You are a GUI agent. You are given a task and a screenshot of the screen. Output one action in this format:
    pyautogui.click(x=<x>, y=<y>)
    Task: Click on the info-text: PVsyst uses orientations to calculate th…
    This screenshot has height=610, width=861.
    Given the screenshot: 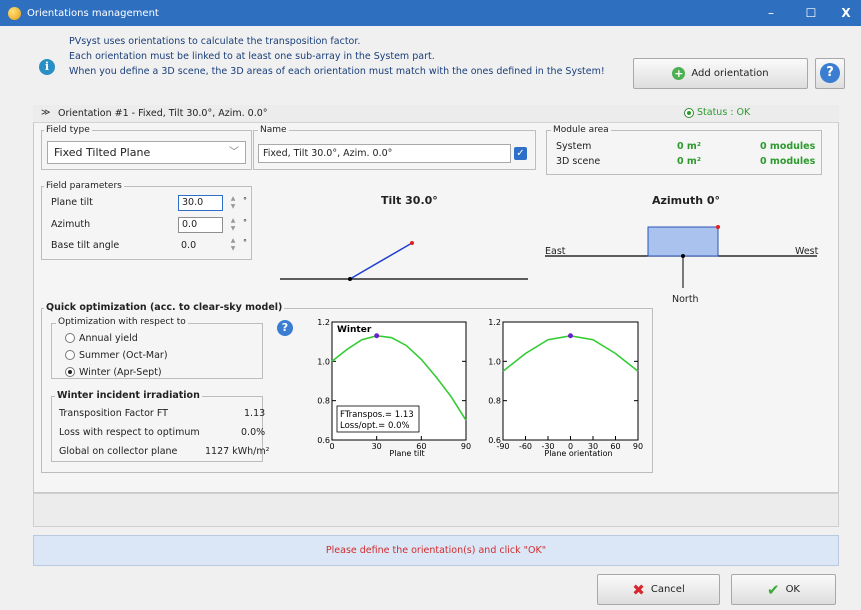 What is the action you would take?
    pyautogui.click(x=337, y=56)
    